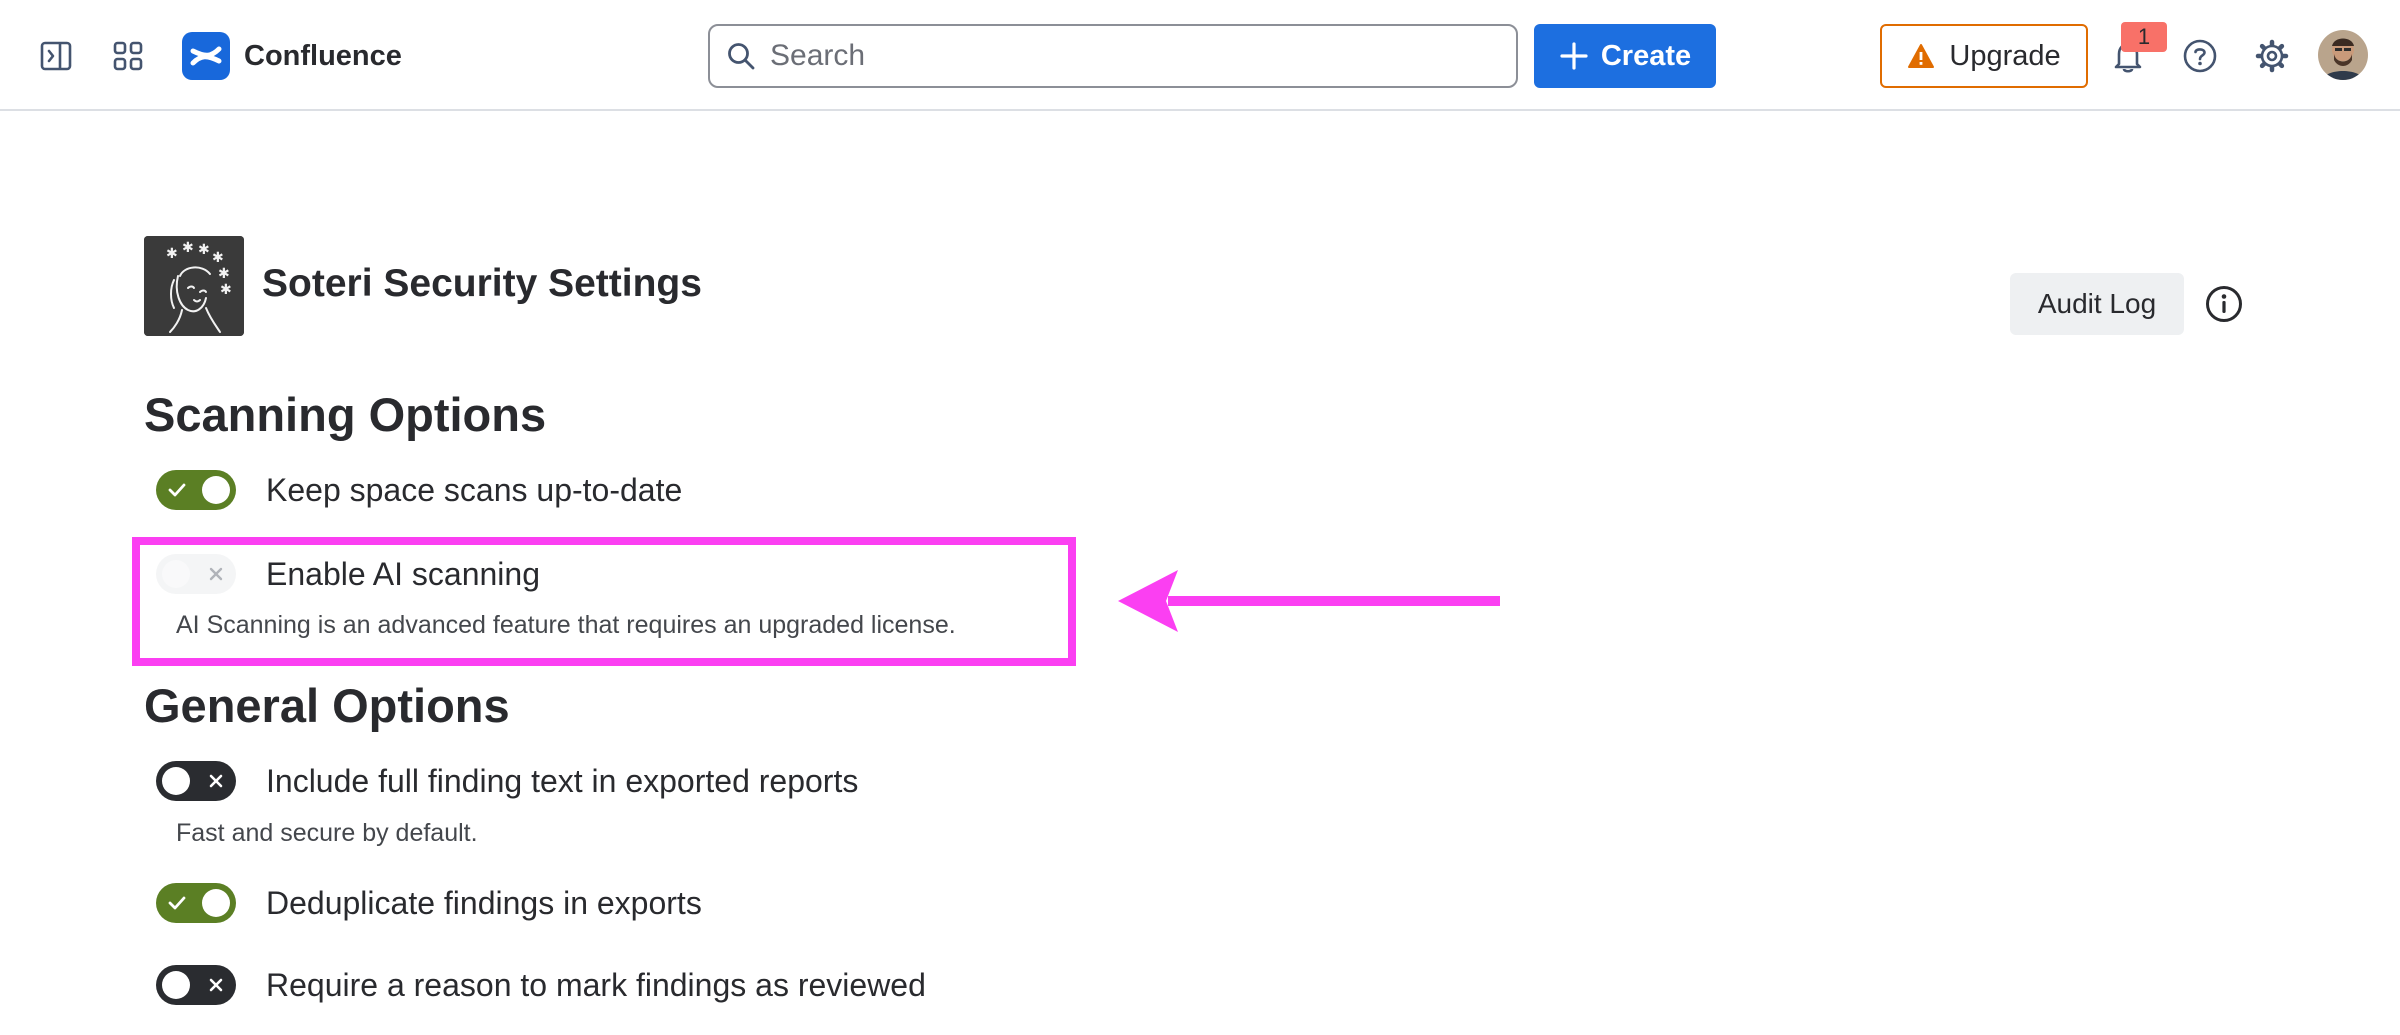 The width and height of the screenshot is (2400, 1035). Describe the element at coordinates (1309, 601) in the screenshot. I see `annotation-arrow-icon` at that location.